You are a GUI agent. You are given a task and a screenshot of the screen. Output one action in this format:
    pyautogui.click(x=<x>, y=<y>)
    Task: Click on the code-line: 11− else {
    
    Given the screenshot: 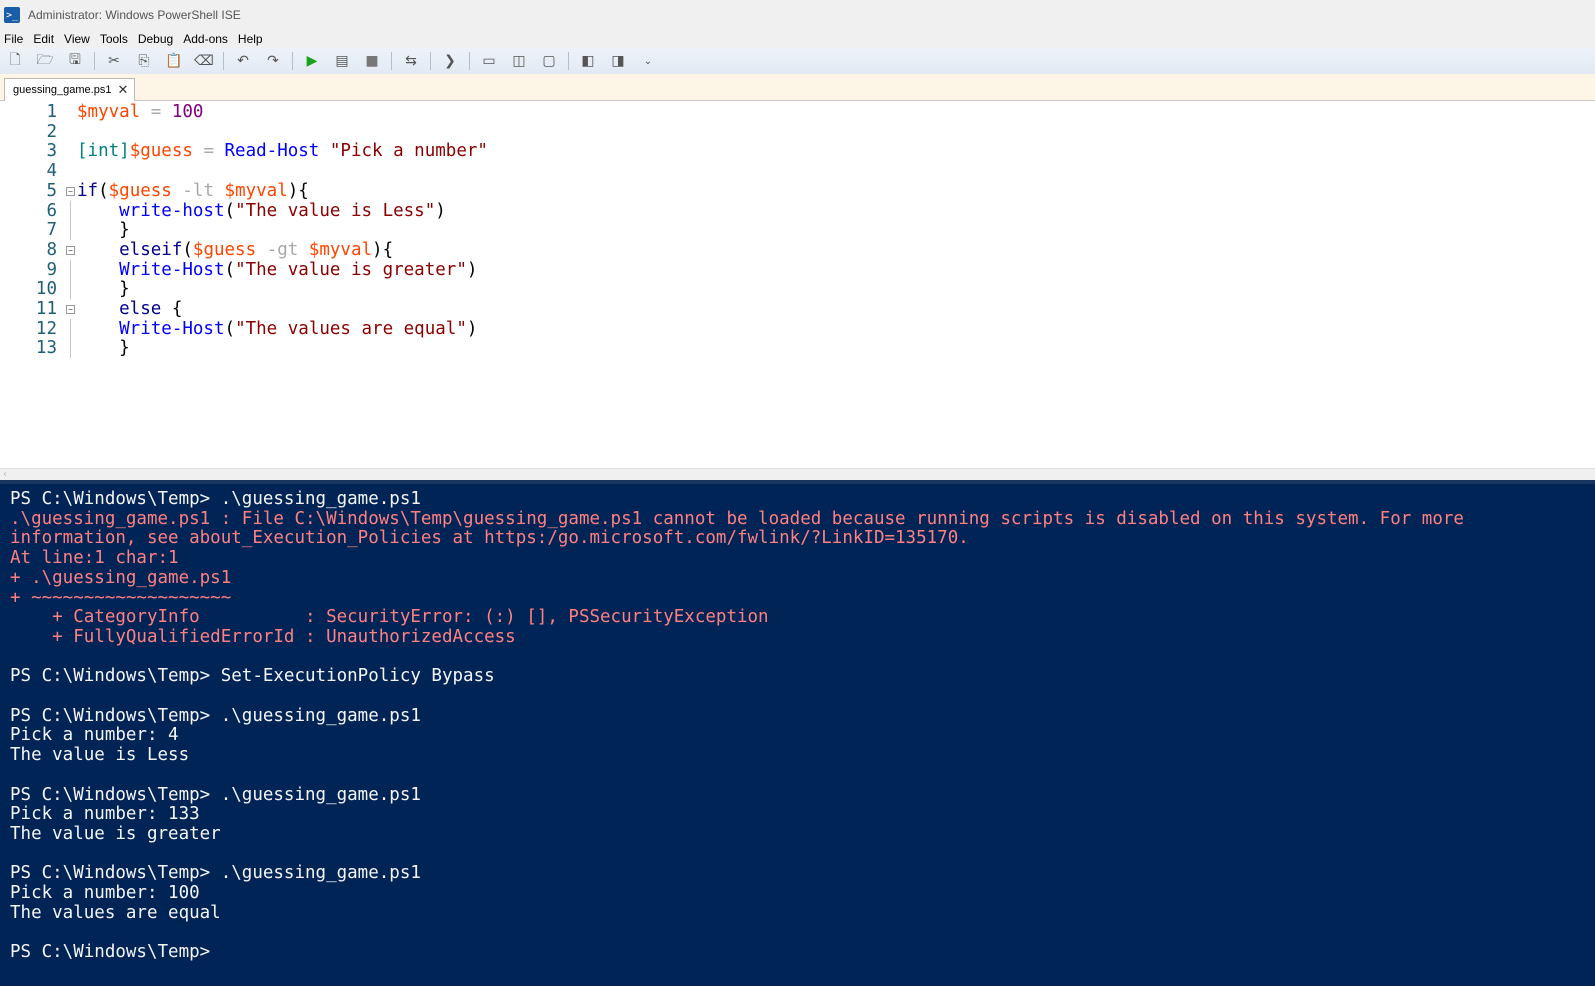 What is the action you would take?
    pyautogui.click(x=797, y=309)
    